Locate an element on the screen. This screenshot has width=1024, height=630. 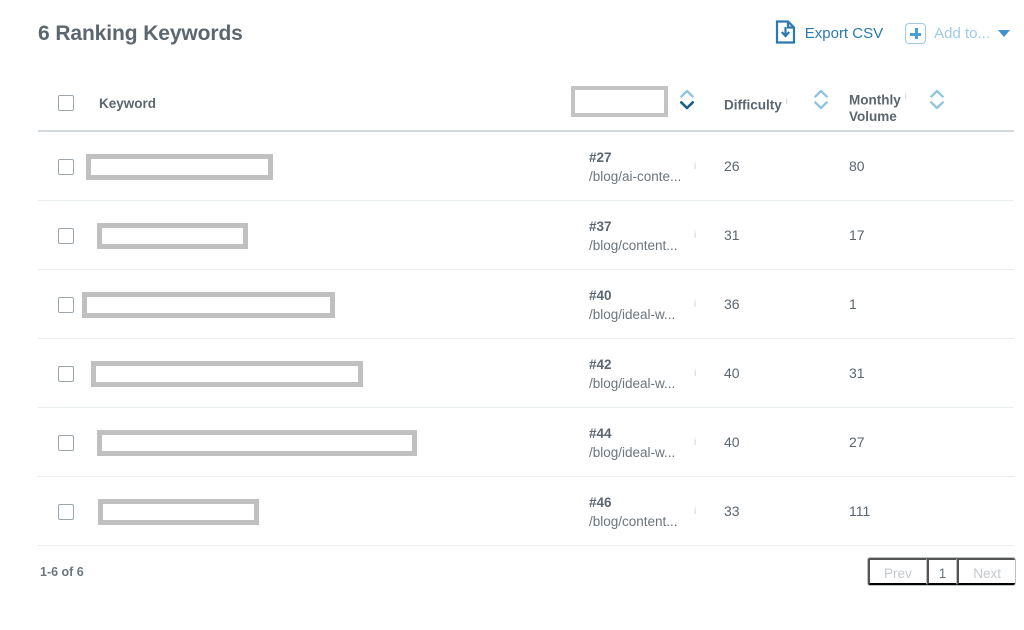
page-title: 6 Ranking Keywords is located at coordinates (140, 33).